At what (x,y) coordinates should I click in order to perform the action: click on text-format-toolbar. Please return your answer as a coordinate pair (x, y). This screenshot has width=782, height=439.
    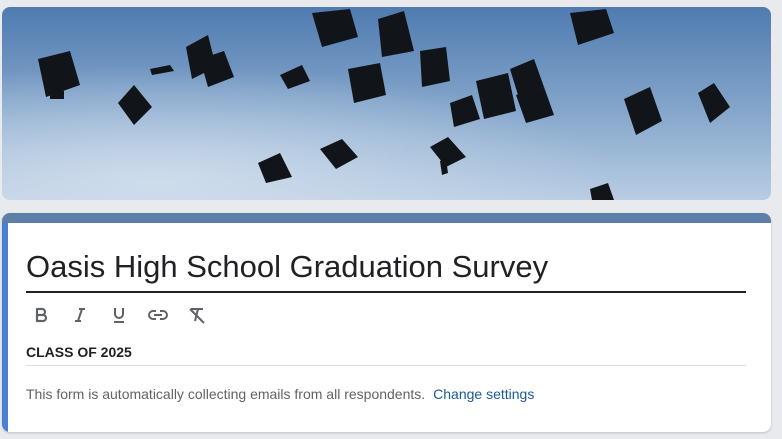
    Looking at the image, I should click on (123, 315).